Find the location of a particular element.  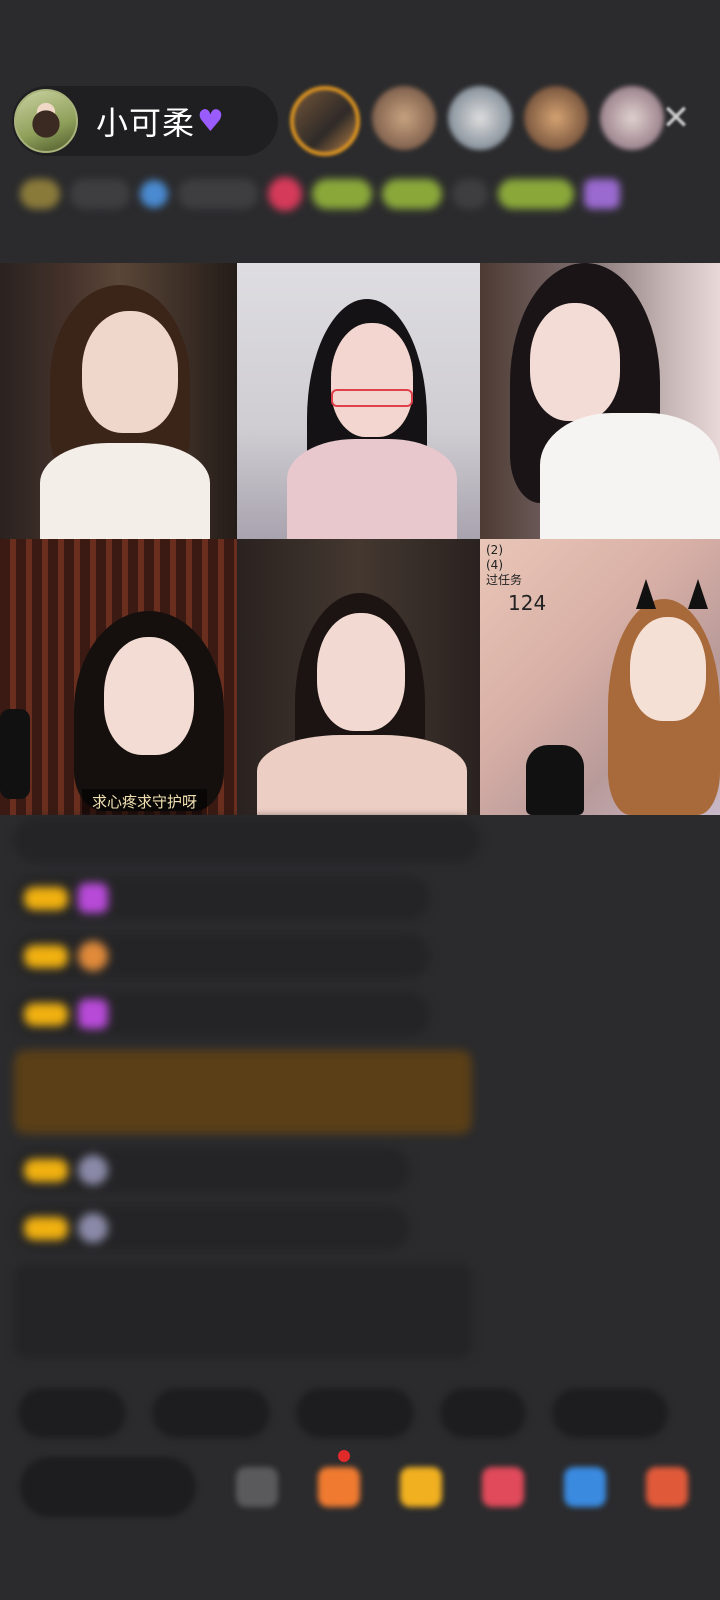

red-badge-icon is located at coordinates (285, 194).